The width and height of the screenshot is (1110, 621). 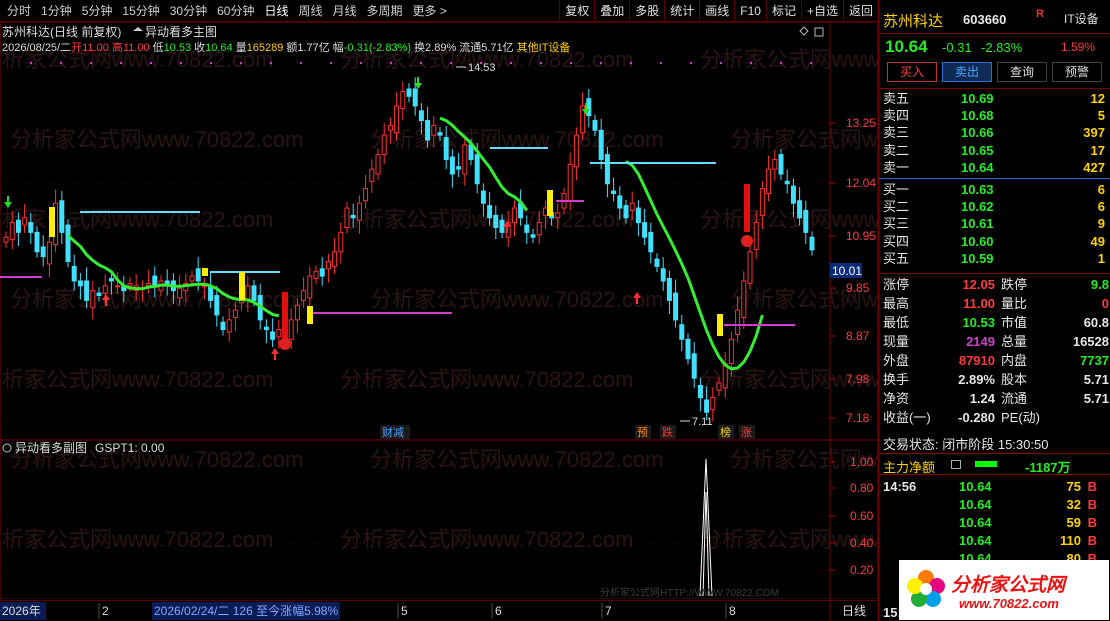 What do you see at coordinates (994, 115) in the screenshot?
I see `order-book-row: 卖四 10.68 5` at bounding box center [994, 115].